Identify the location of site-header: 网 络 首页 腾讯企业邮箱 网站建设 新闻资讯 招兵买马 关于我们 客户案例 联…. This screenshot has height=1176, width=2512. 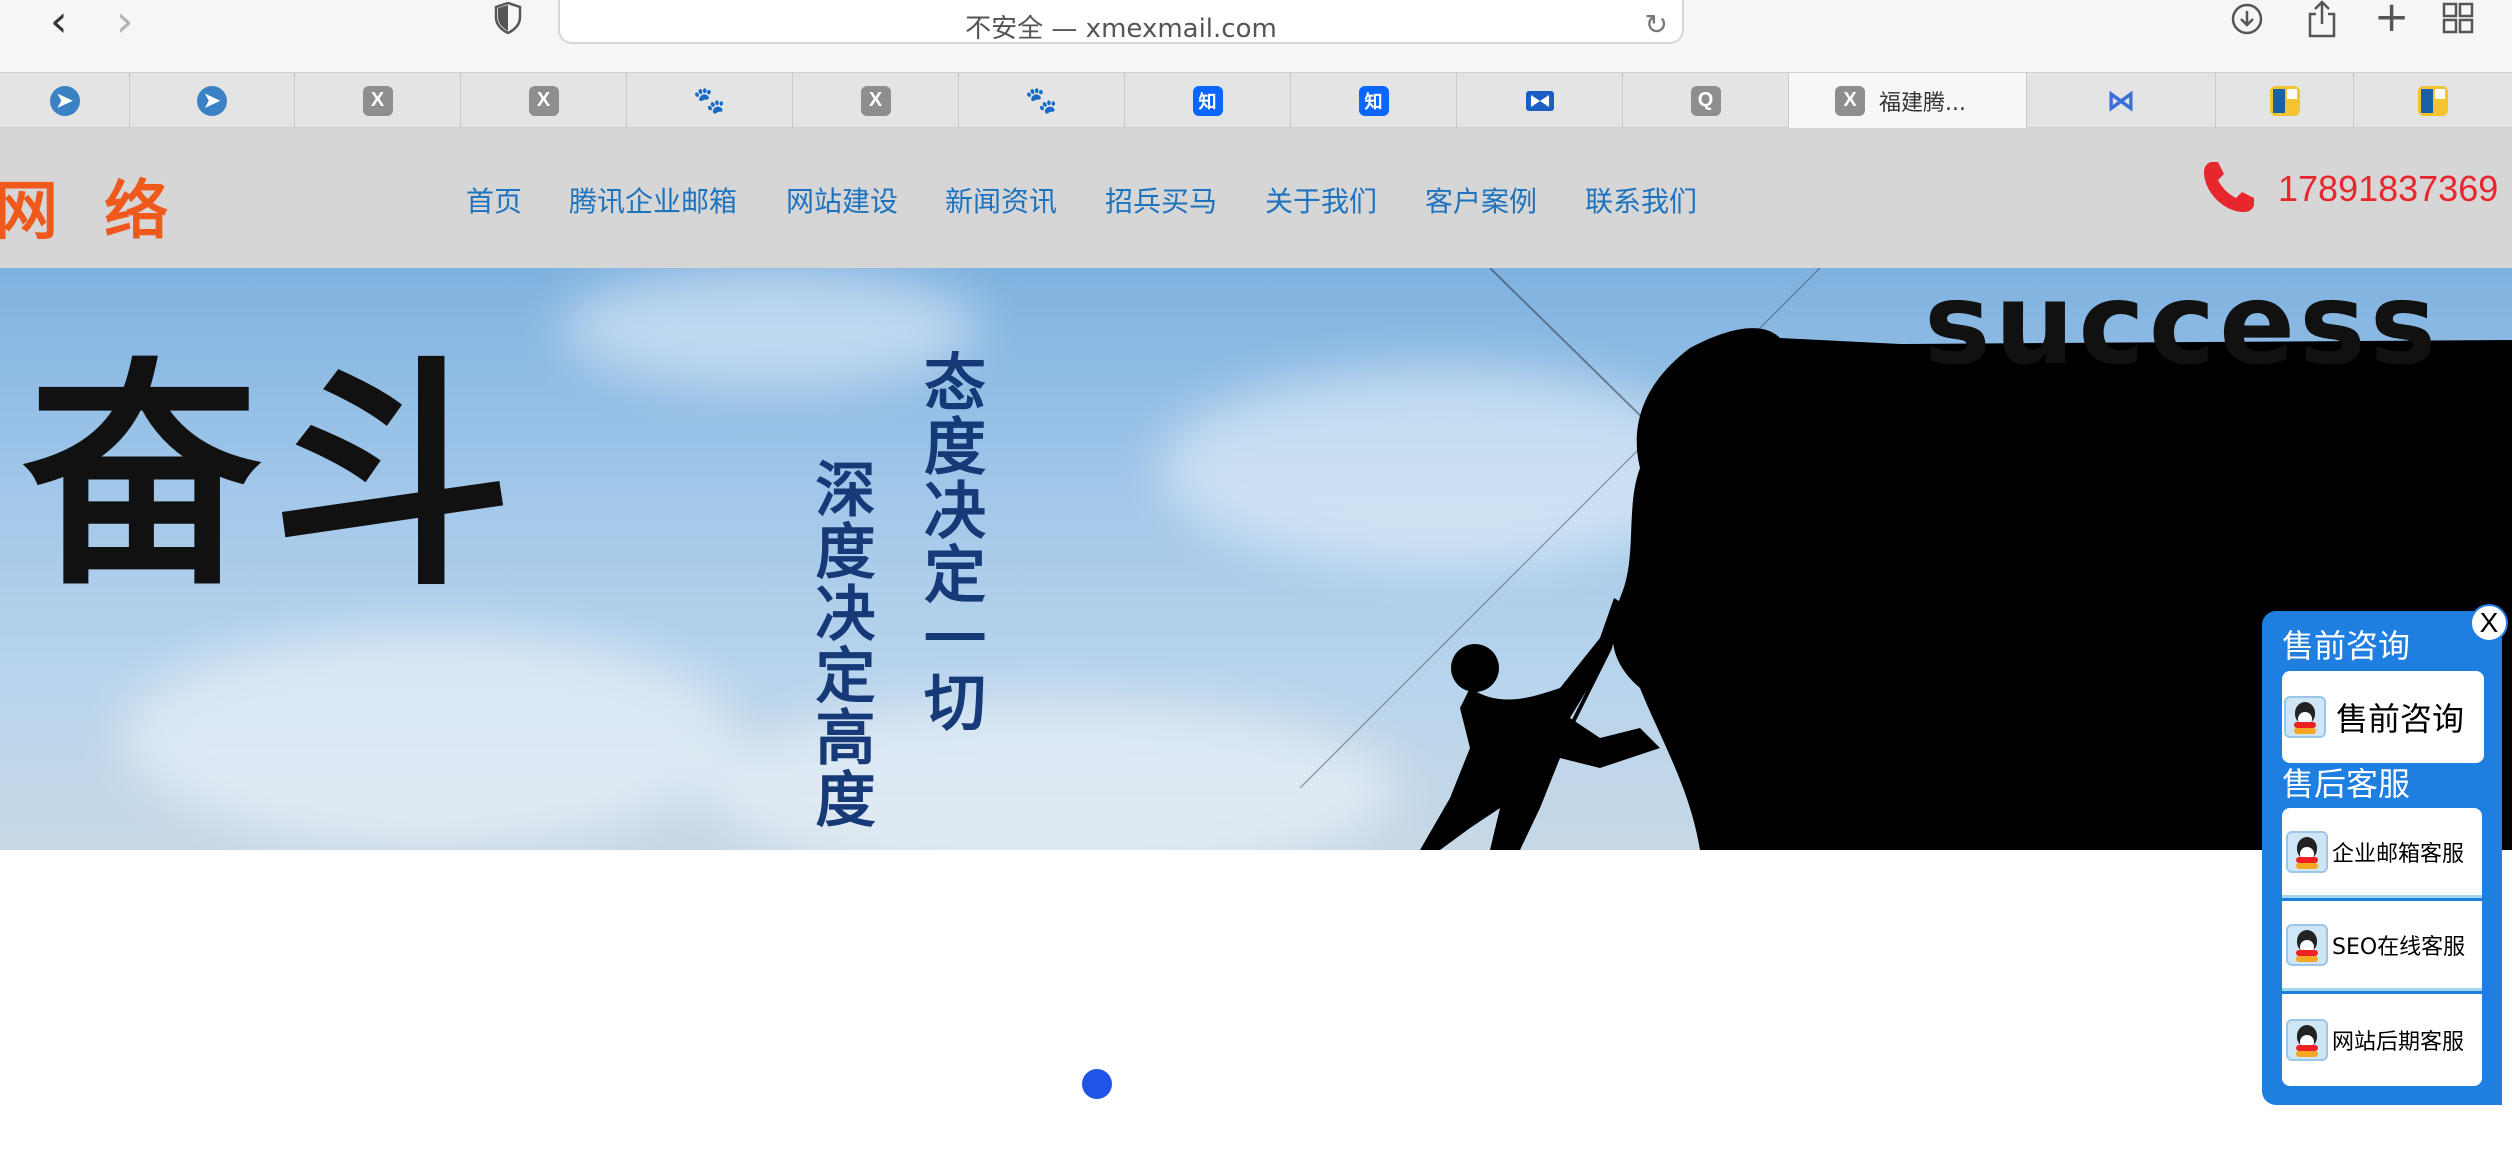
(1256, 198).